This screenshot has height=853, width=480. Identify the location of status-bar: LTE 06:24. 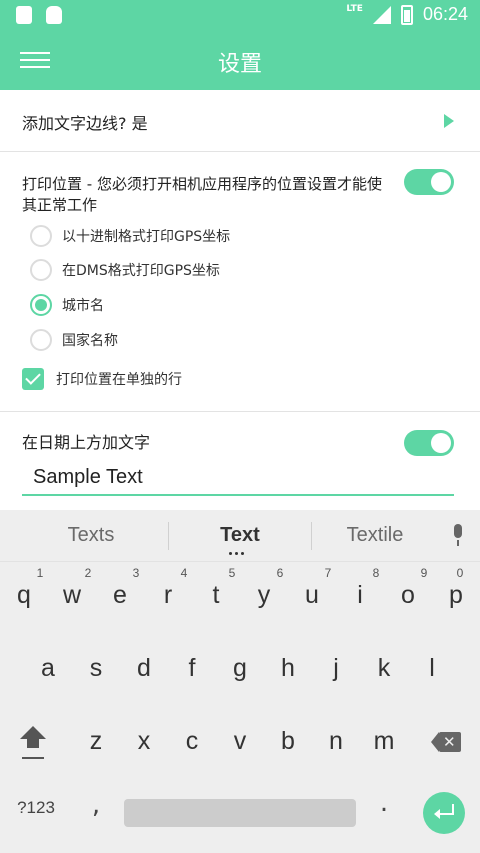
(240, 16).